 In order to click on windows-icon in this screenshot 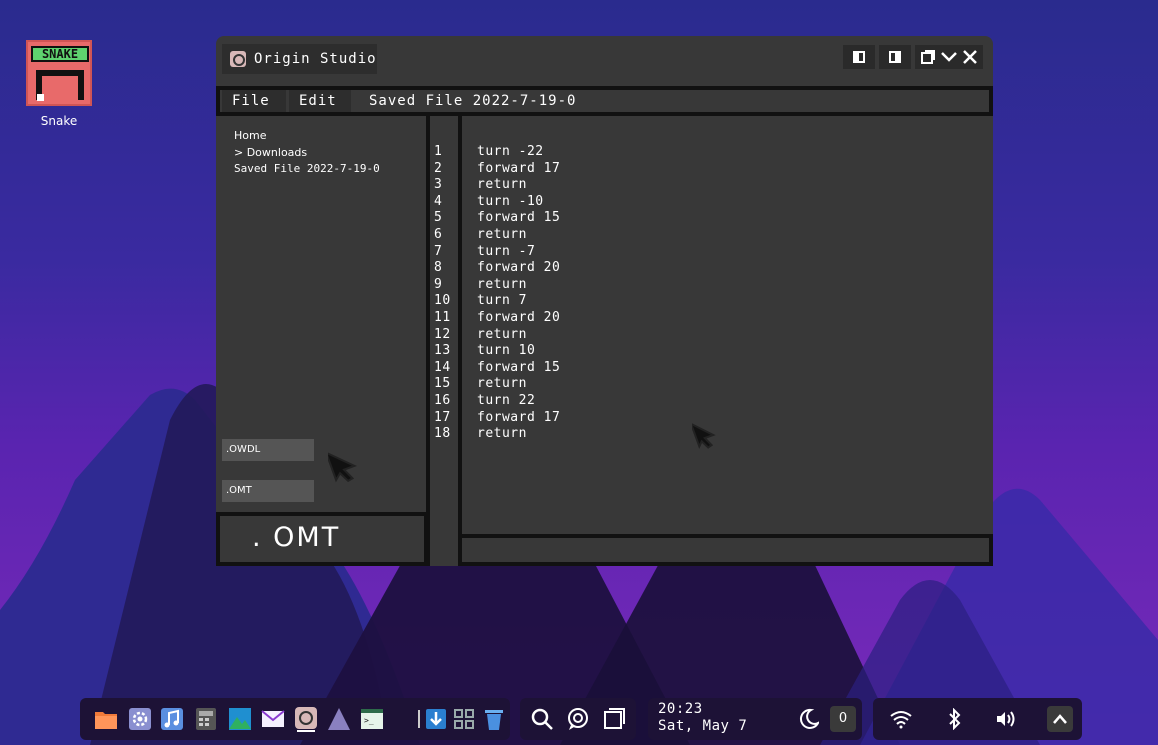, I will do `click(614, 719)`.